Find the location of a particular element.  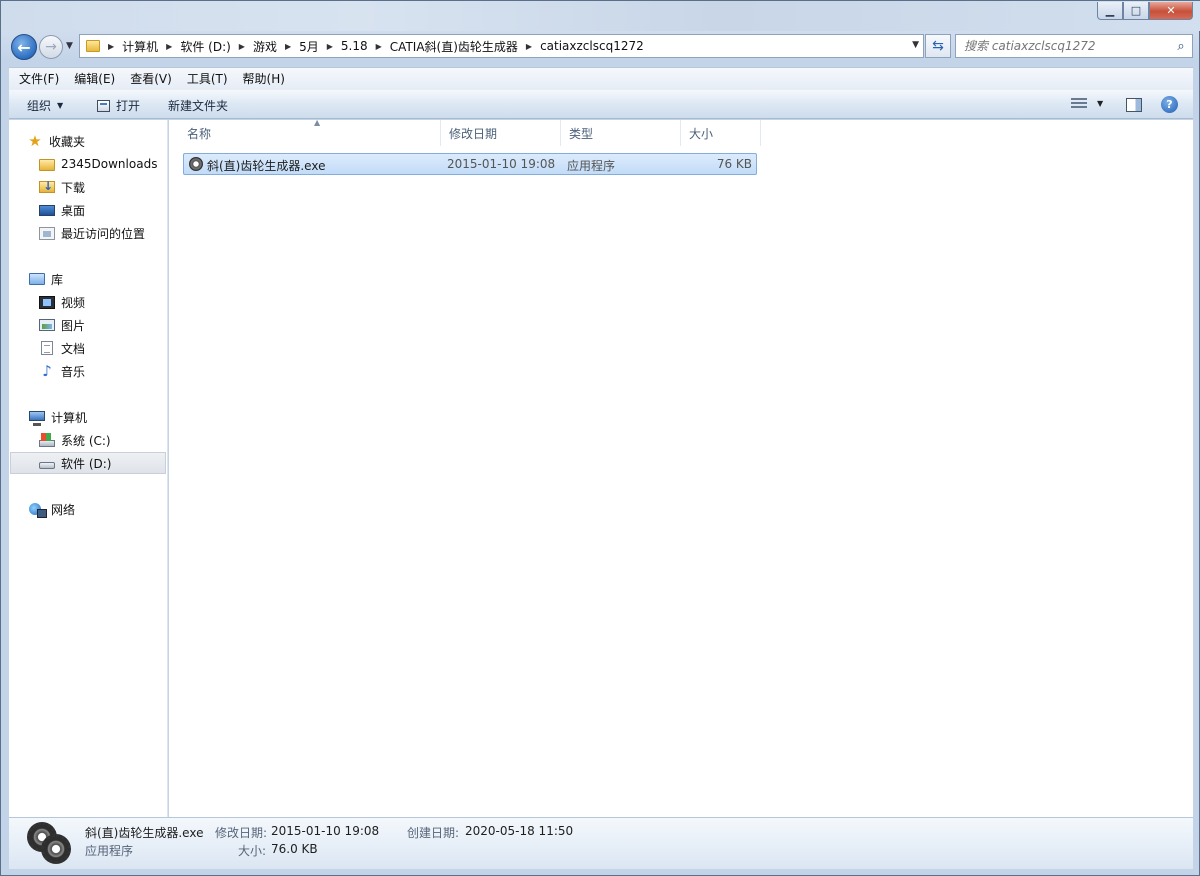

sidebar-label: 2345Downloads is located at coordinates (109, 164).